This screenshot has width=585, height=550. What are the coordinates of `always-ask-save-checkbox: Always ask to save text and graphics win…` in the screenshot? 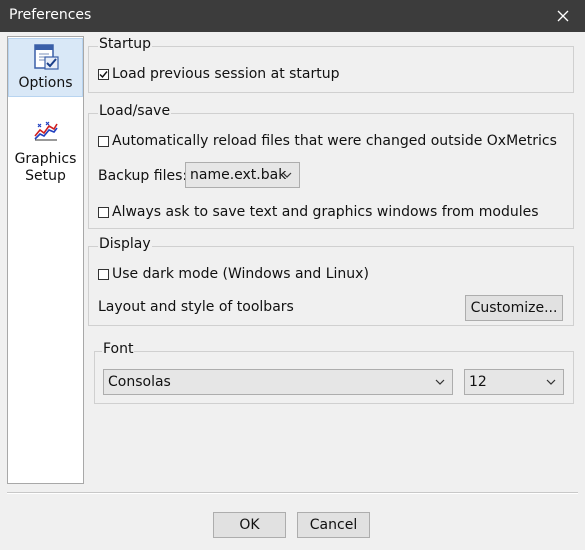 It's located at (318, 212).